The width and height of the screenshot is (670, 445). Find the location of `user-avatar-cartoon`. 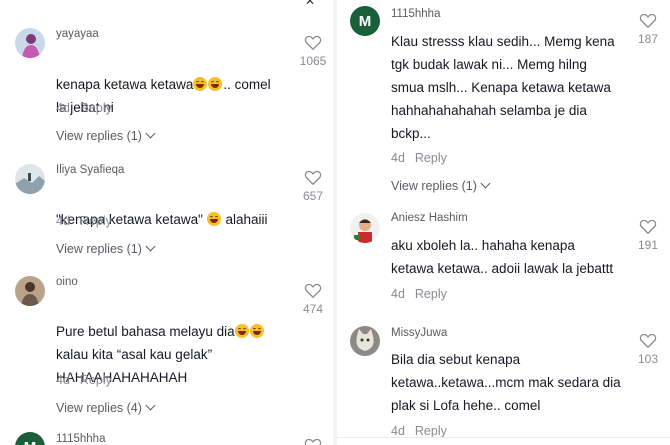

user-avatar-cartoon is located at coordinates (365, 228).